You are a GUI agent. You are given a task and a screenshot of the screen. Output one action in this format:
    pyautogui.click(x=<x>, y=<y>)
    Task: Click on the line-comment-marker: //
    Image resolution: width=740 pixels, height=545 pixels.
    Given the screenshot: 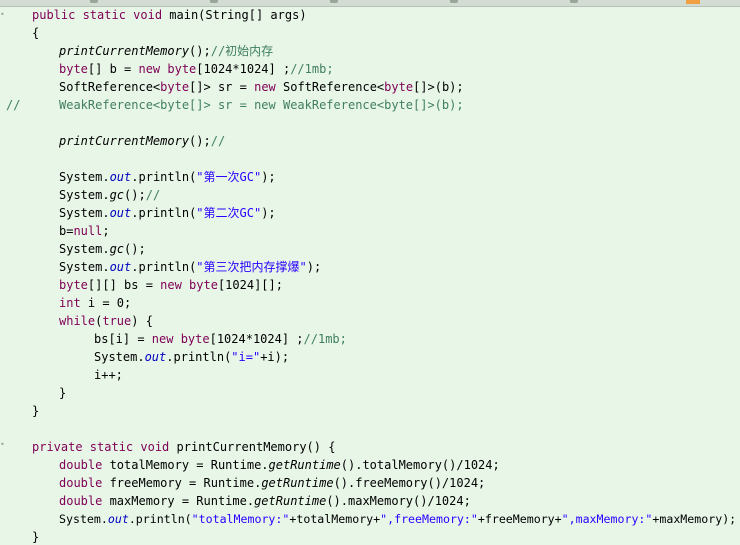 What is the action you would take?
    pyautogui.click(x=13, y=105)
    